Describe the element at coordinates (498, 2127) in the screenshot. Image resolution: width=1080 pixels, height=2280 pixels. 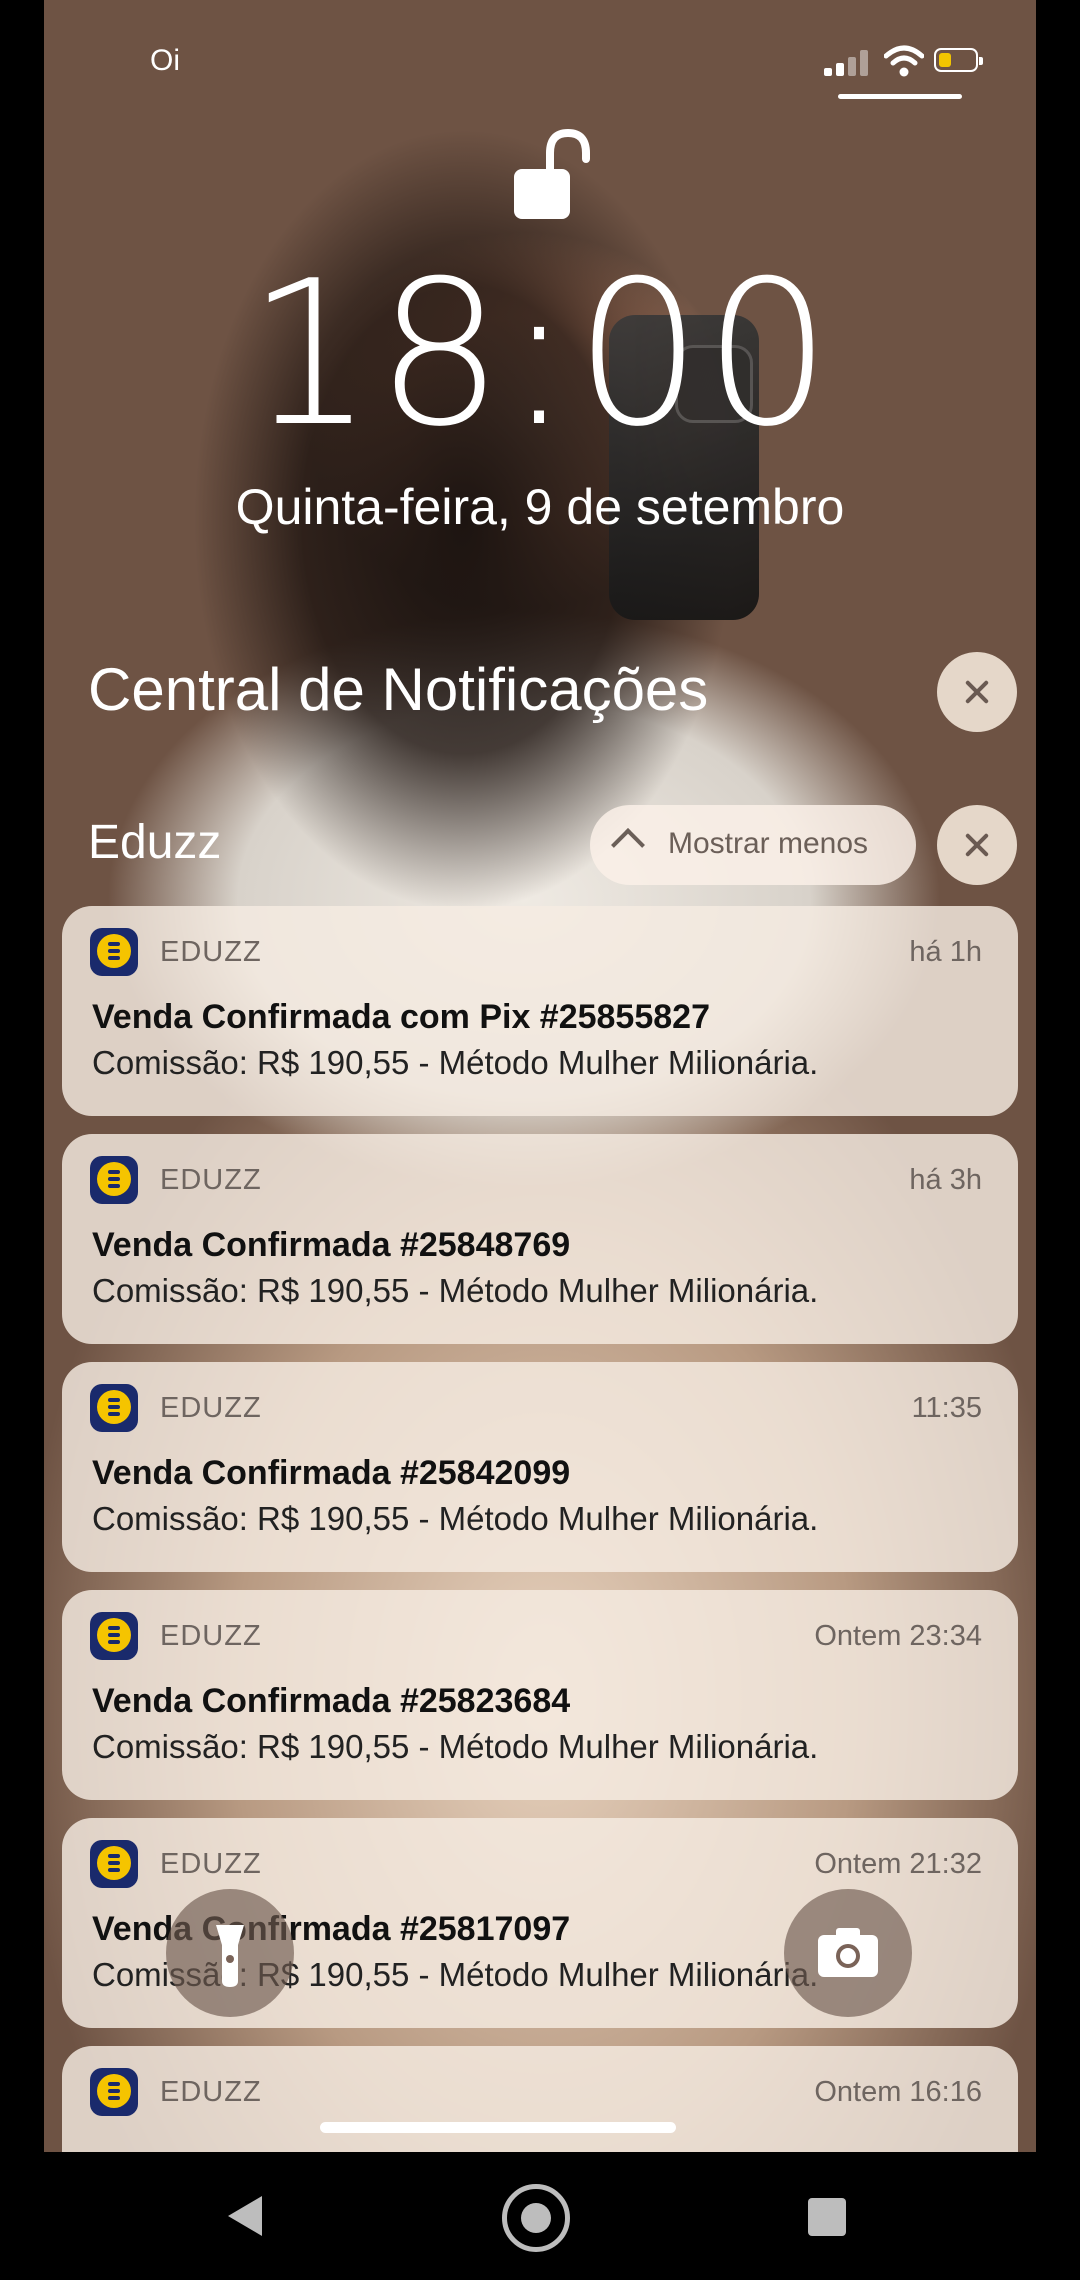
I see `home-indicator` at that location.